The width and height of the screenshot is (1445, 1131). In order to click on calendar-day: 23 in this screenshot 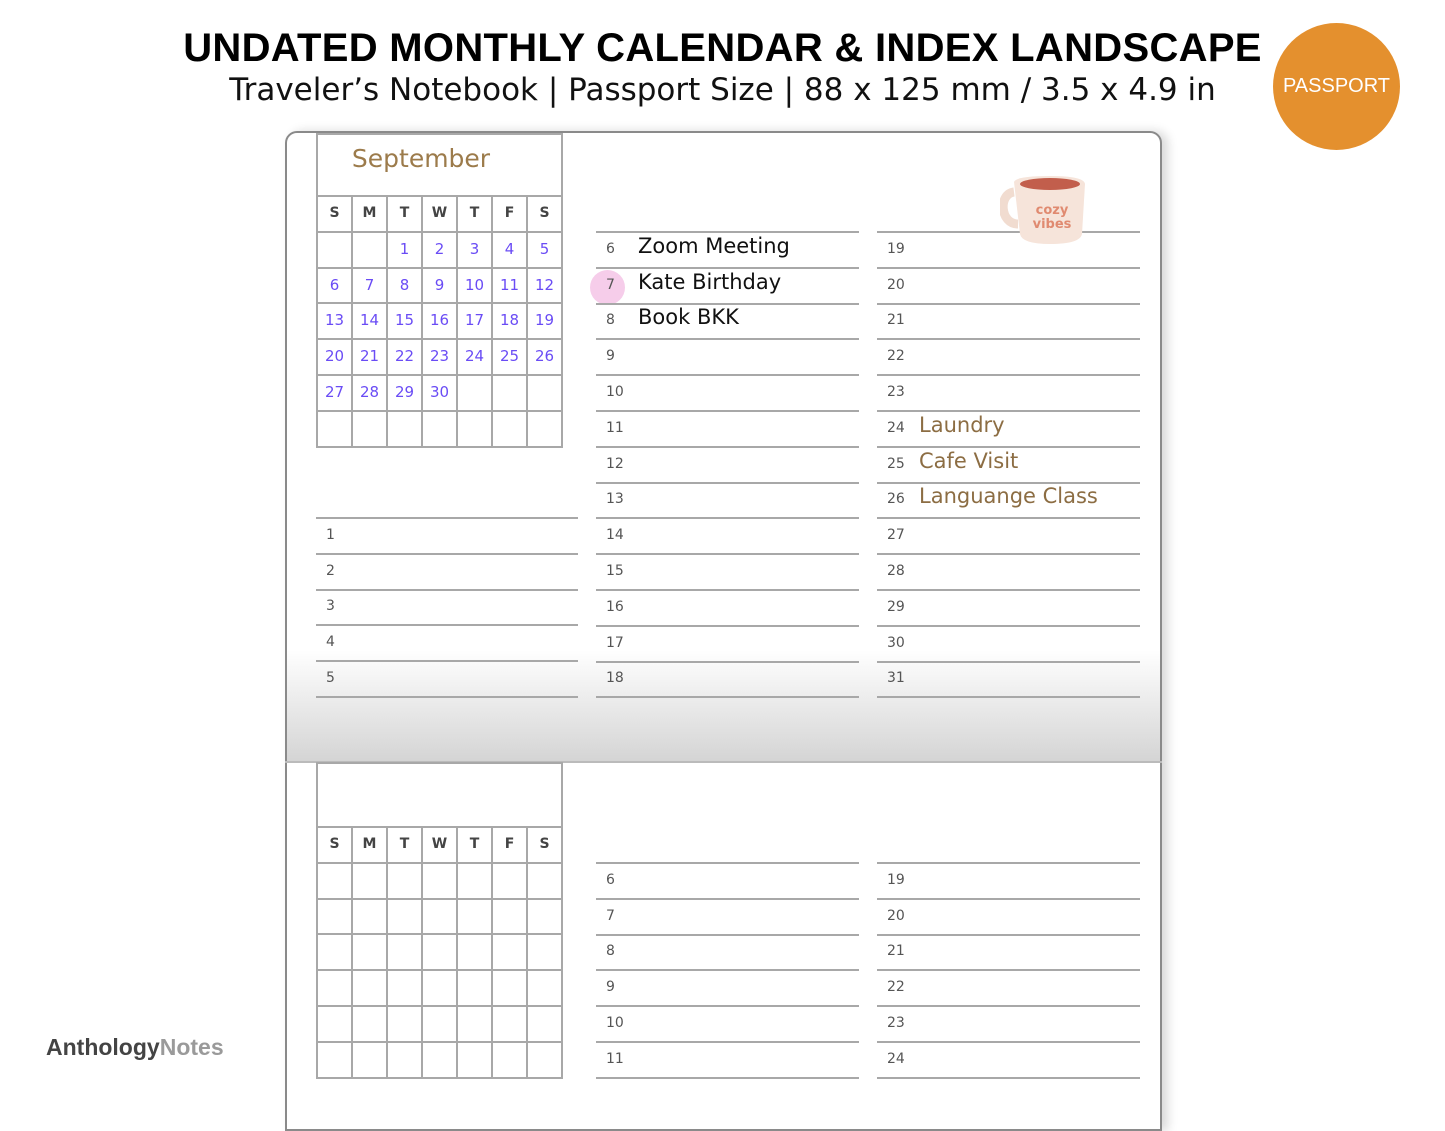, I will do `click(439, 356)`.